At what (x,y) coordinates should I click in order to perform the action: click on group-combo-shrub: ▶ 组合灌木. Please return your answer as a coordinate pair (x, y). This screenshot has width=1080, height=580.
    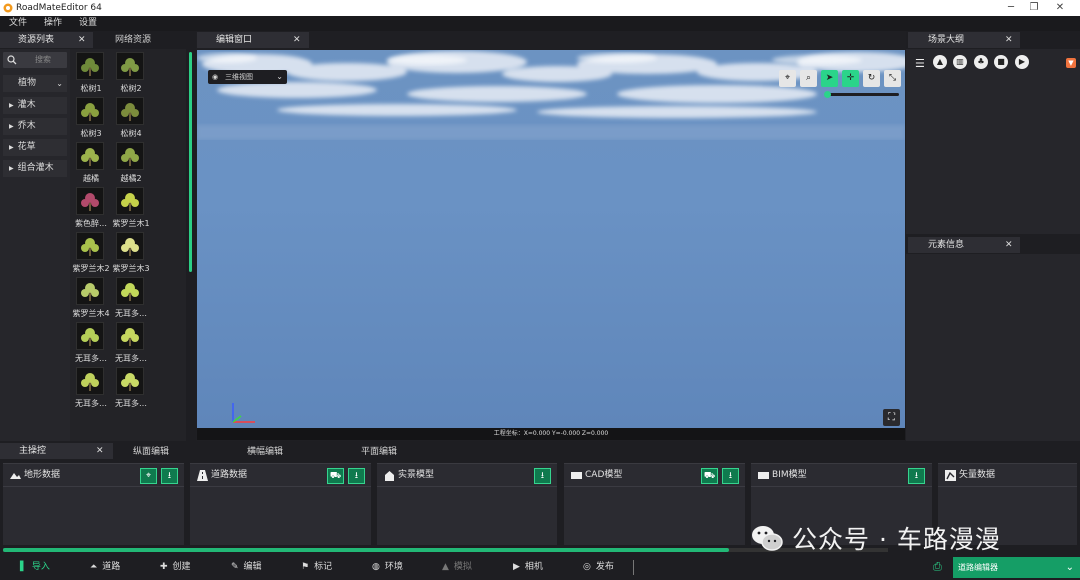
    Looking at the image, I should click on (35, 168).